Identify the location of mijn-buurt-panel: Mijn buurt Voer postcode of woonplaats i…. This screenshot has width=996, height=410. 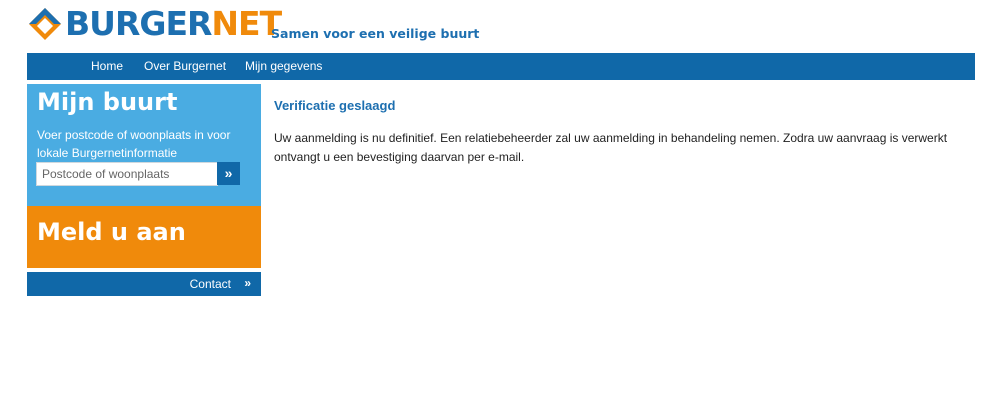
(144, 145).